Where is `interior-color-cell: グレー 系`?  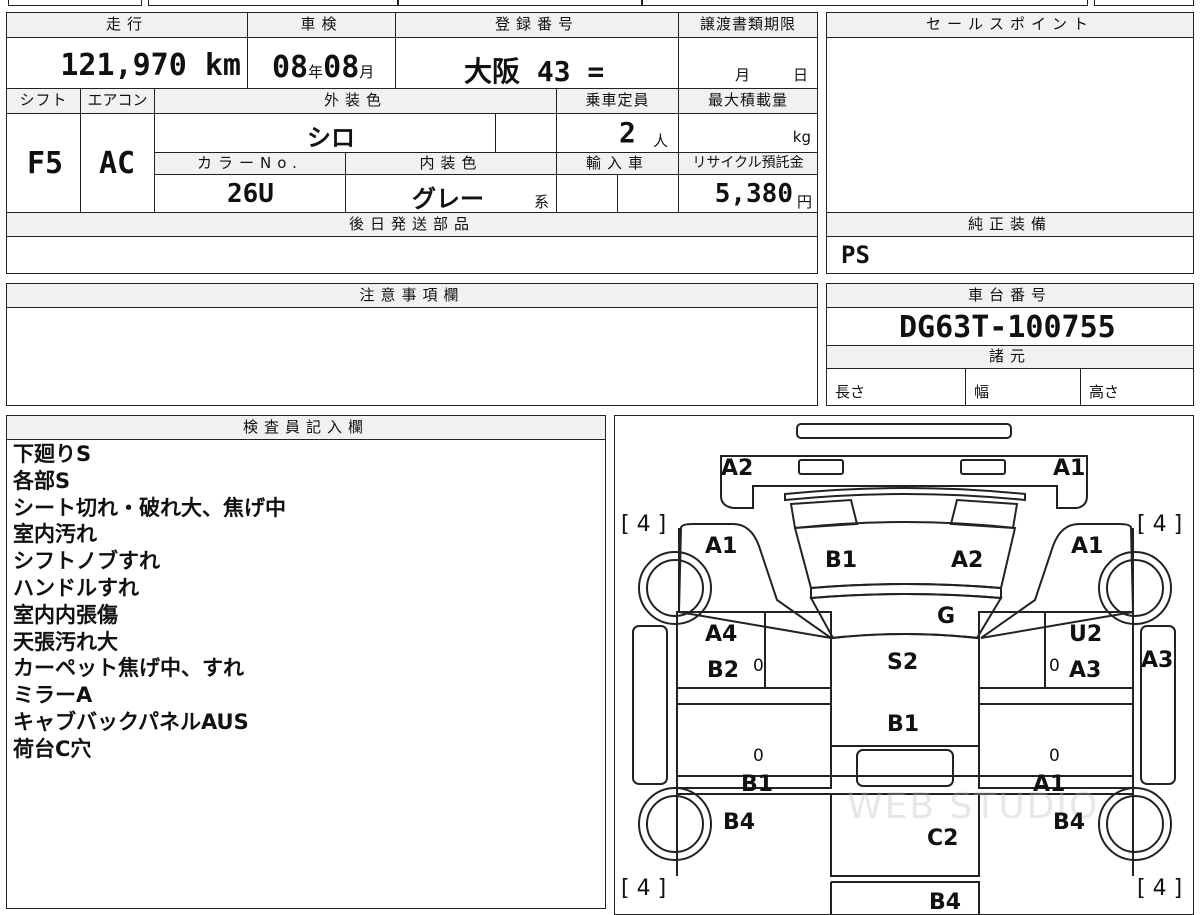 interior-color-cell: グレー 系 is located at coordinates (451, 193).